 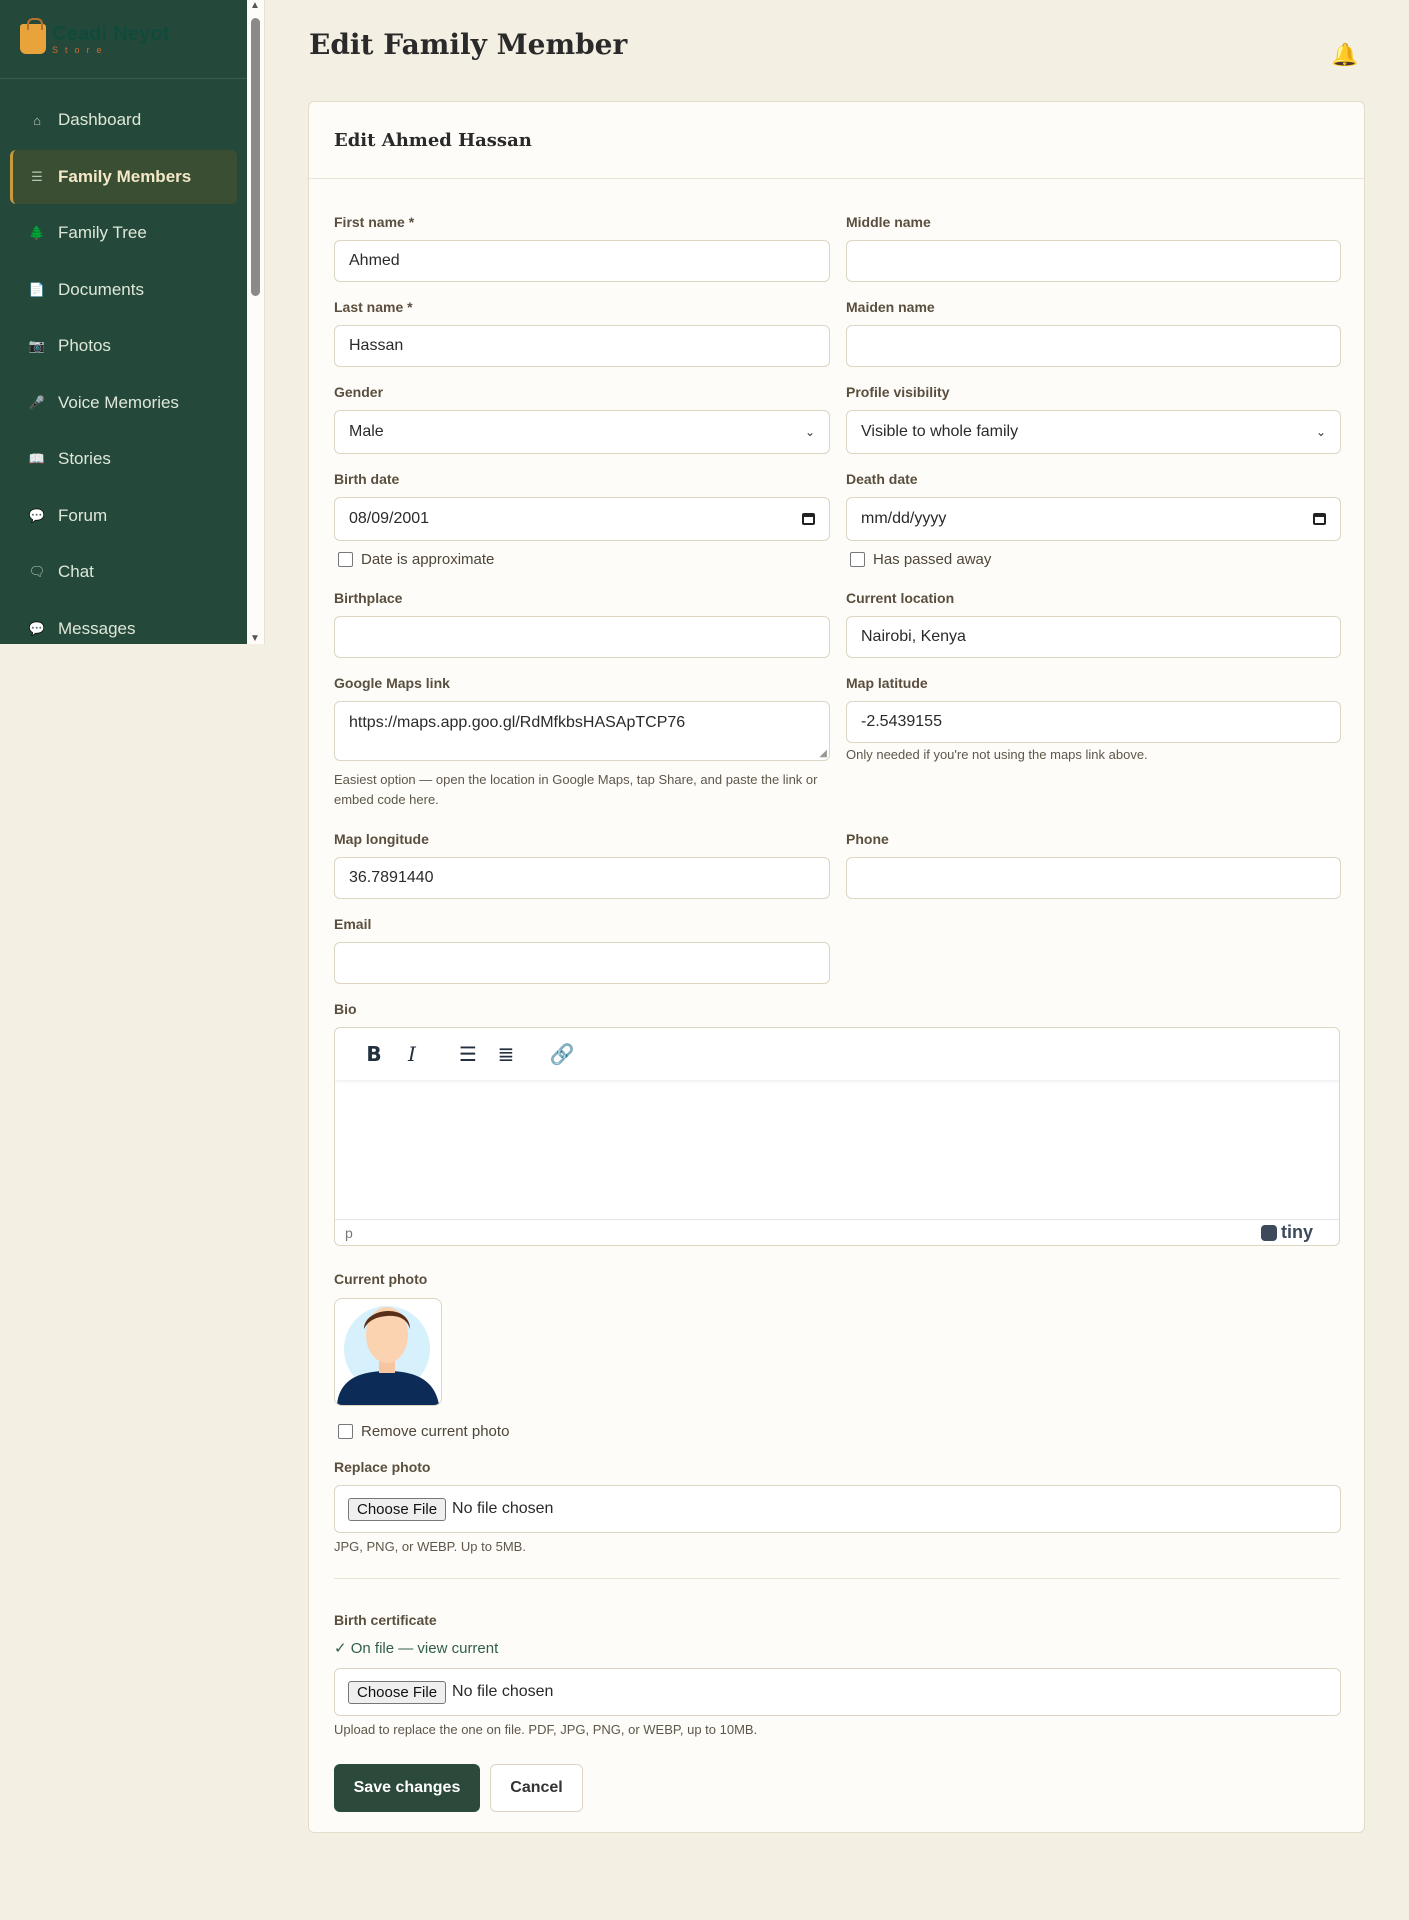 What do you see at coordinates (867, 839) in the screenshot?
I see `phone-label: Phone` at bounding box center [867, 839].